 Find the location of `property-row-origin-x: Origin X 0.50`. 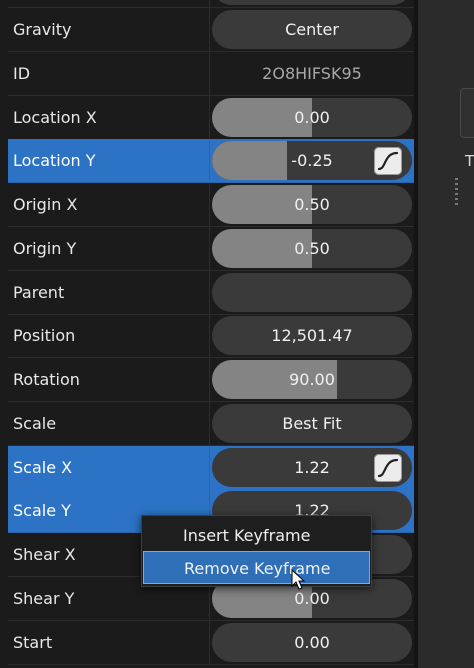

property-row-origin-x: Origin X 0.50 is located at coordinates (211, 205).